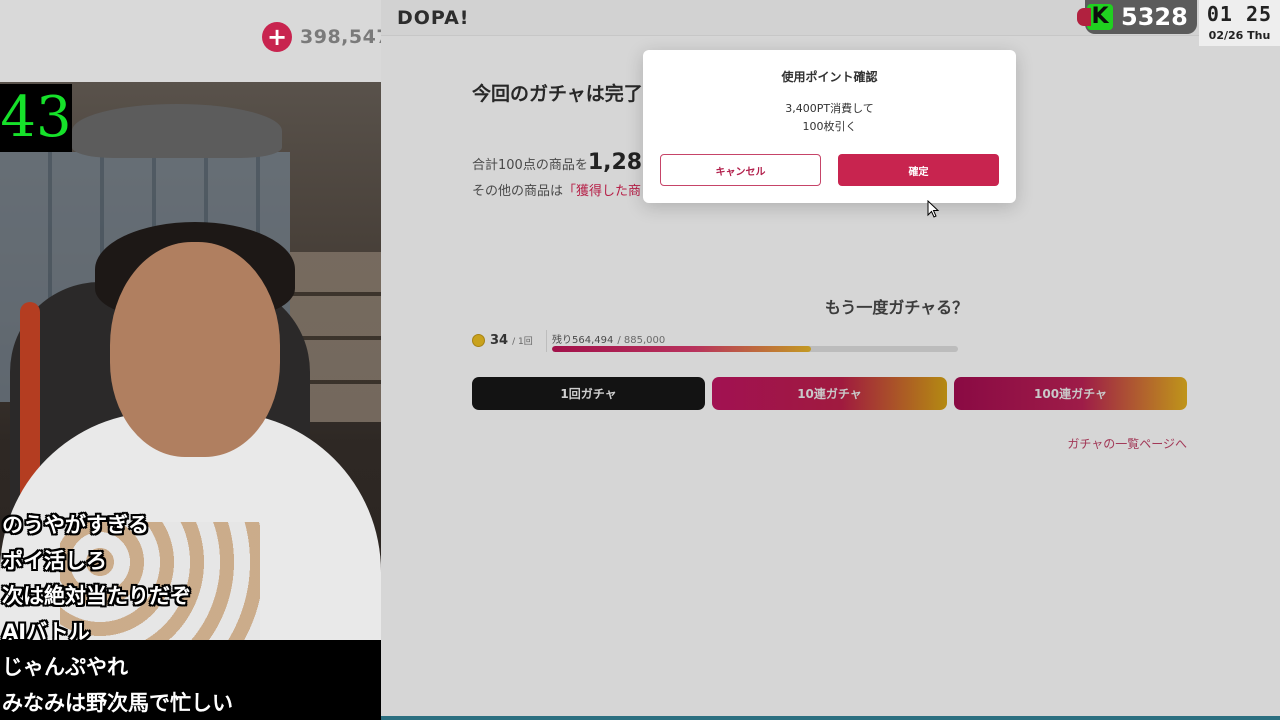 Image resolution: width=1280 pixels, height=720 pixels. I want to click on stream-top-bar: + 398,547 P, so click(203, 41).